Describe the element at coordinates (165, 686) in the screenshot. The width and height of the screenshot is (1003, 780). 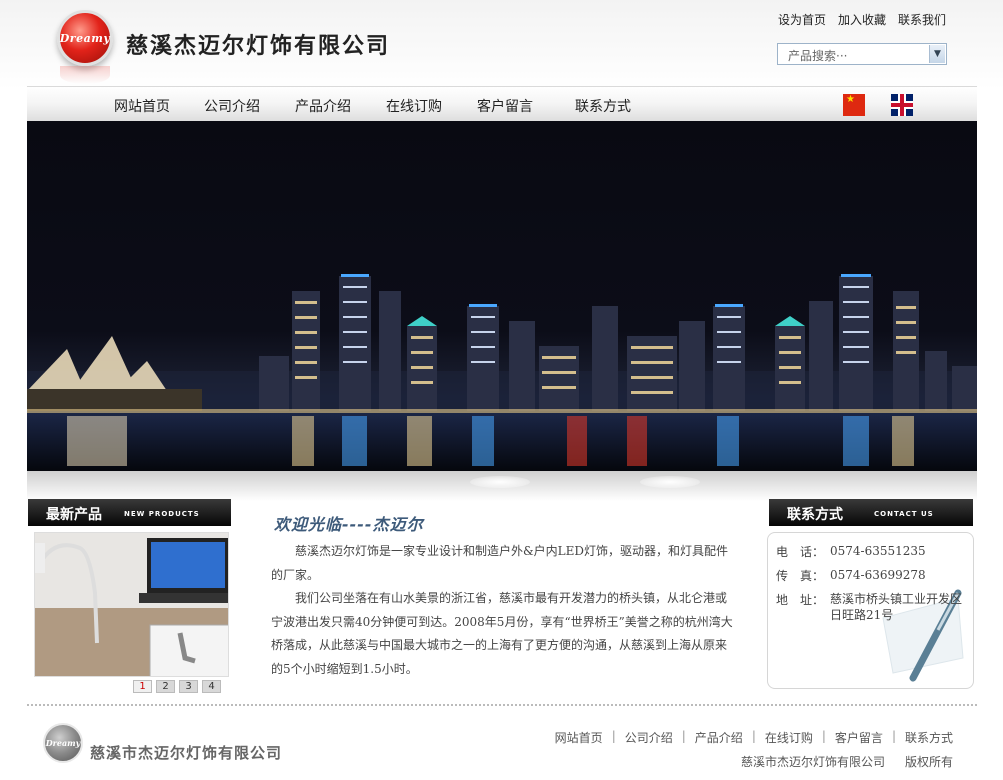
I see `pager-page-2: 2` at that location.